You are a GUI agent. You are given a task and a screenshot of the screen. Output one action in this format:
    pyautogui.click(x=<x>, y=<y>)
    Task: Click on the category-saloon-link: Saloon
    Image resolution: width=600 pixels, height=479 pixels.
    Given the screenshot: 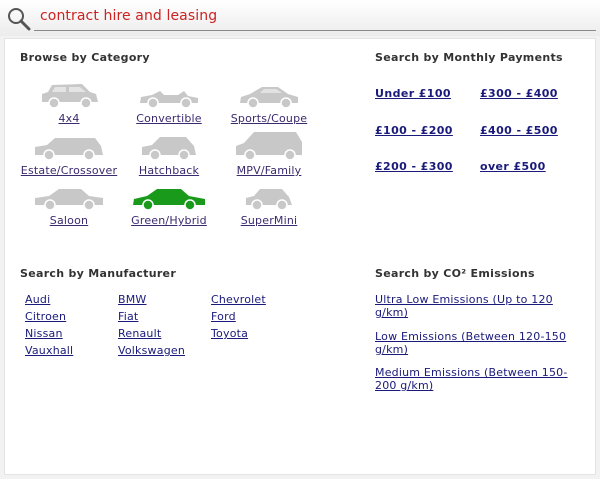 What is the action you would take?
    pyautogui.click(x=69, y=220)
    